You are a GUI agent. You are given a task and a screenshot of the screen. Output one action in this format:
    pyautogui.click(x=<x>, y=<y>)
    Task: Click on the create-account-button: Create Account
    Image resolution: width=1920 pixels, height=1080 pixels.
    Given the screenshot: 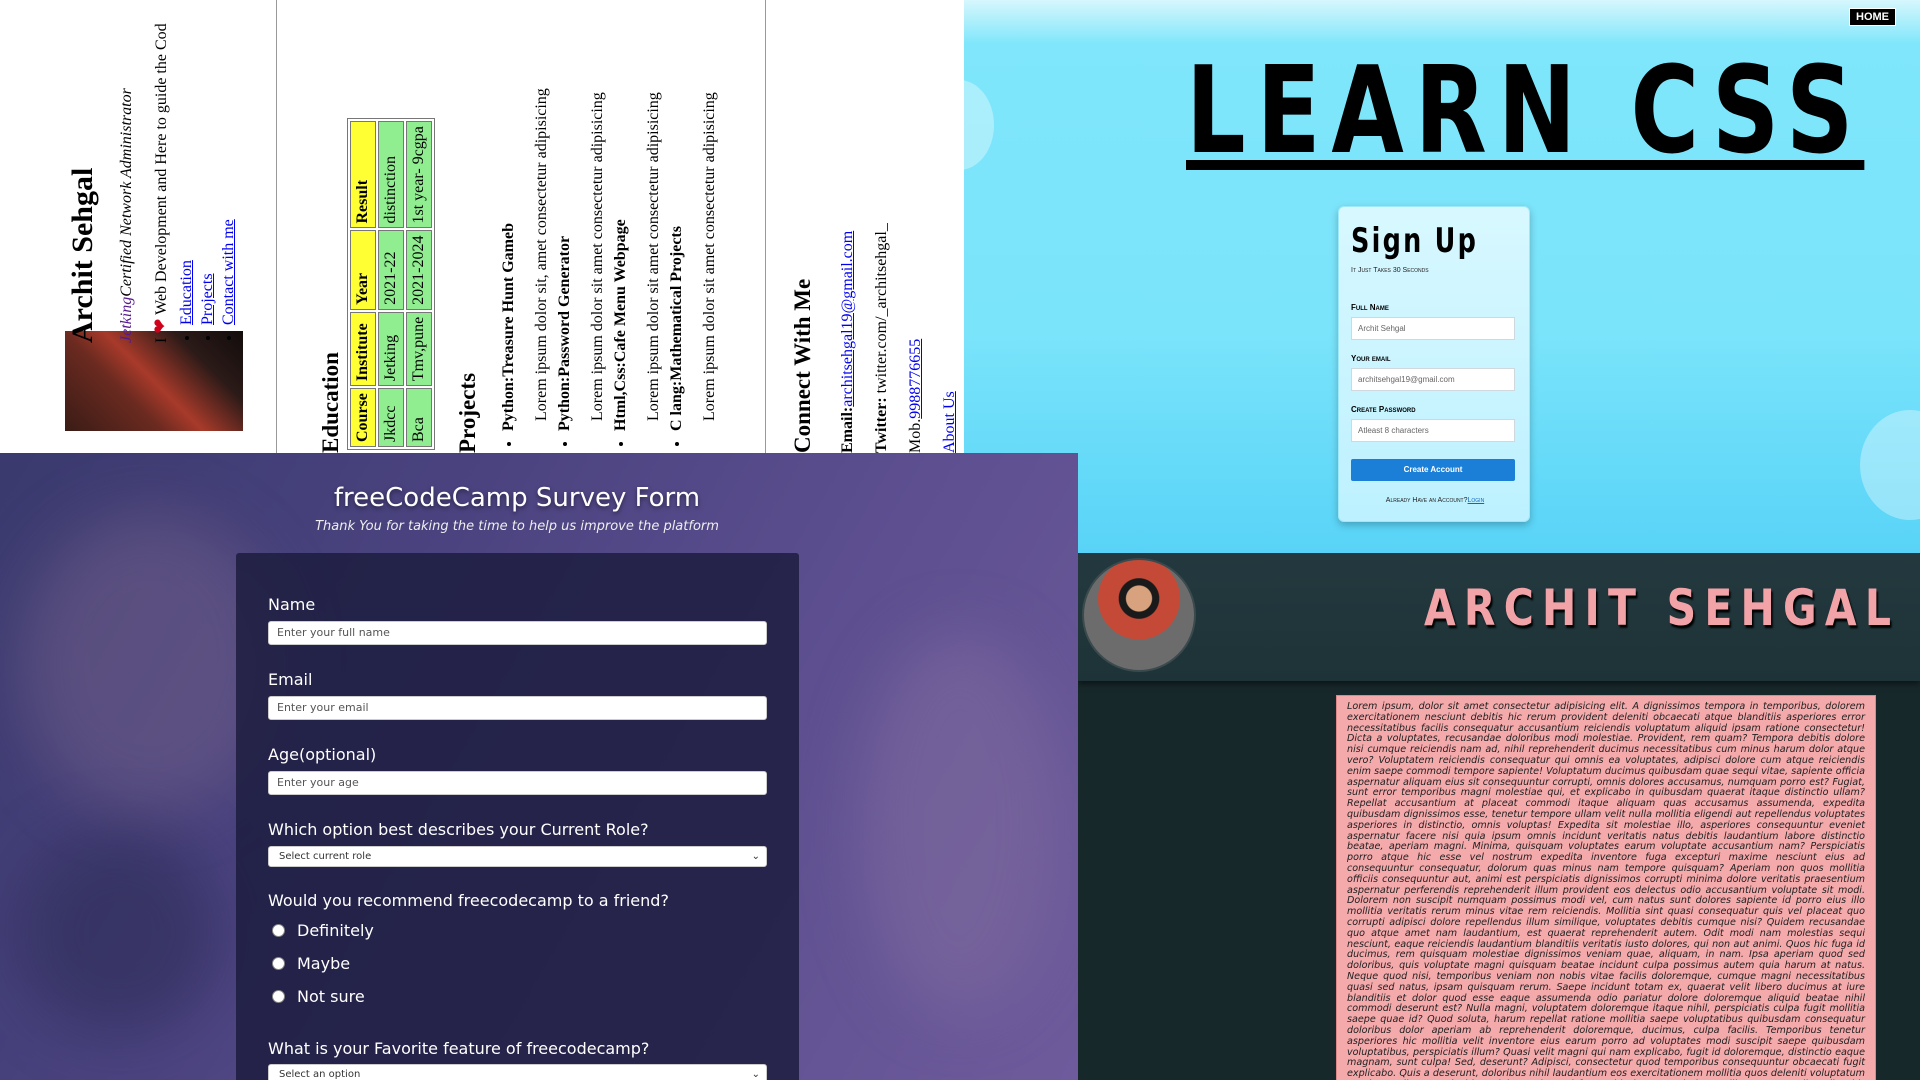 What is the action you would take?
    pyautogui.click(x=1433, y=470)
    